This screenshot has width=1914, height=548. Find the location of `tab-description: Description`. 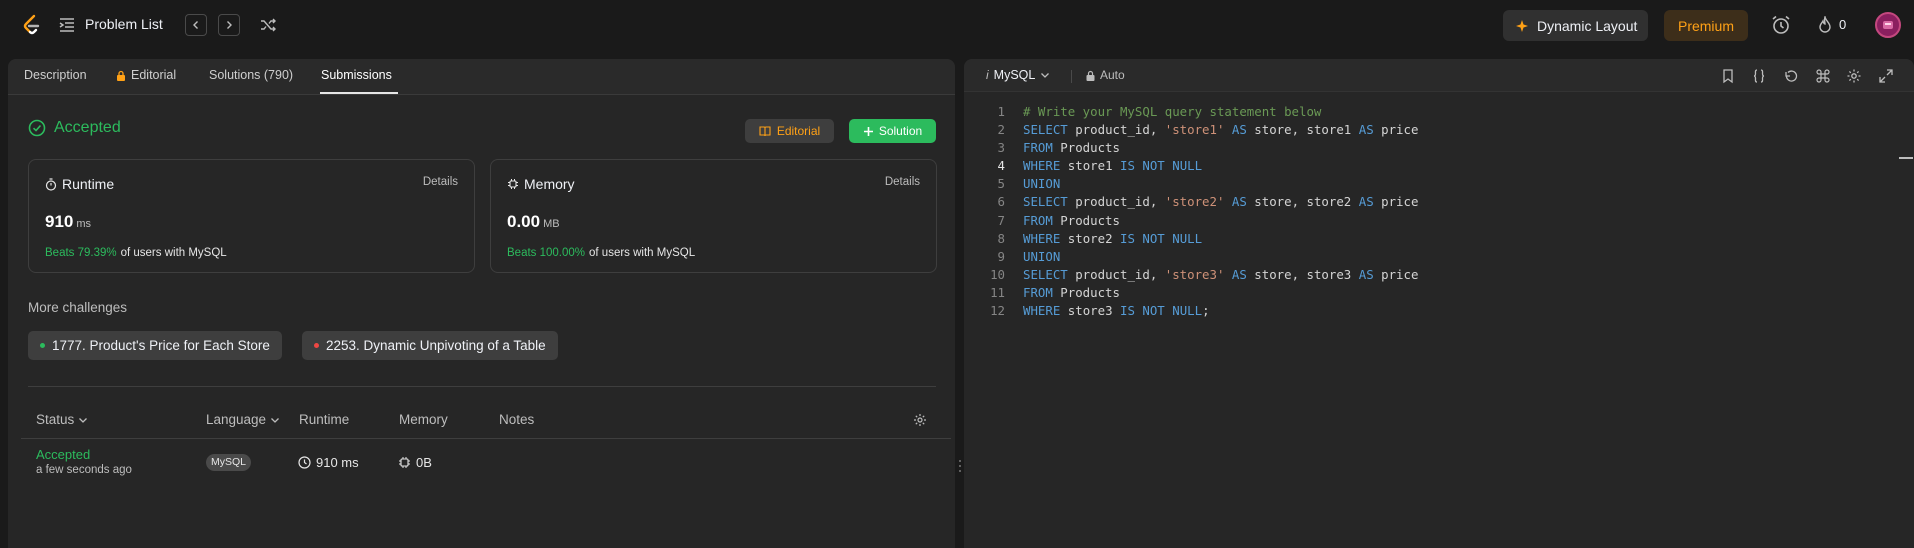

tab-description: Description is located at coordinates (55, 75).